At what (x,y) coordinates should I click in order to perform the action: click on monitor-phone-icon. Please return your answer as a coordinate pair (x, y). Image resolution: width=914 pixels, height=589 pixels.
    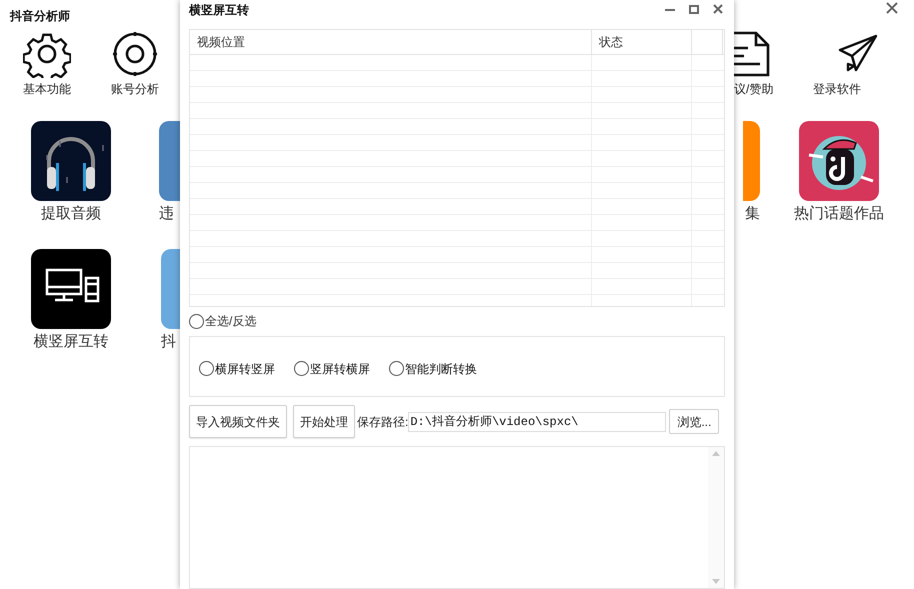
    Looking at the image, I should click on (71, 289).